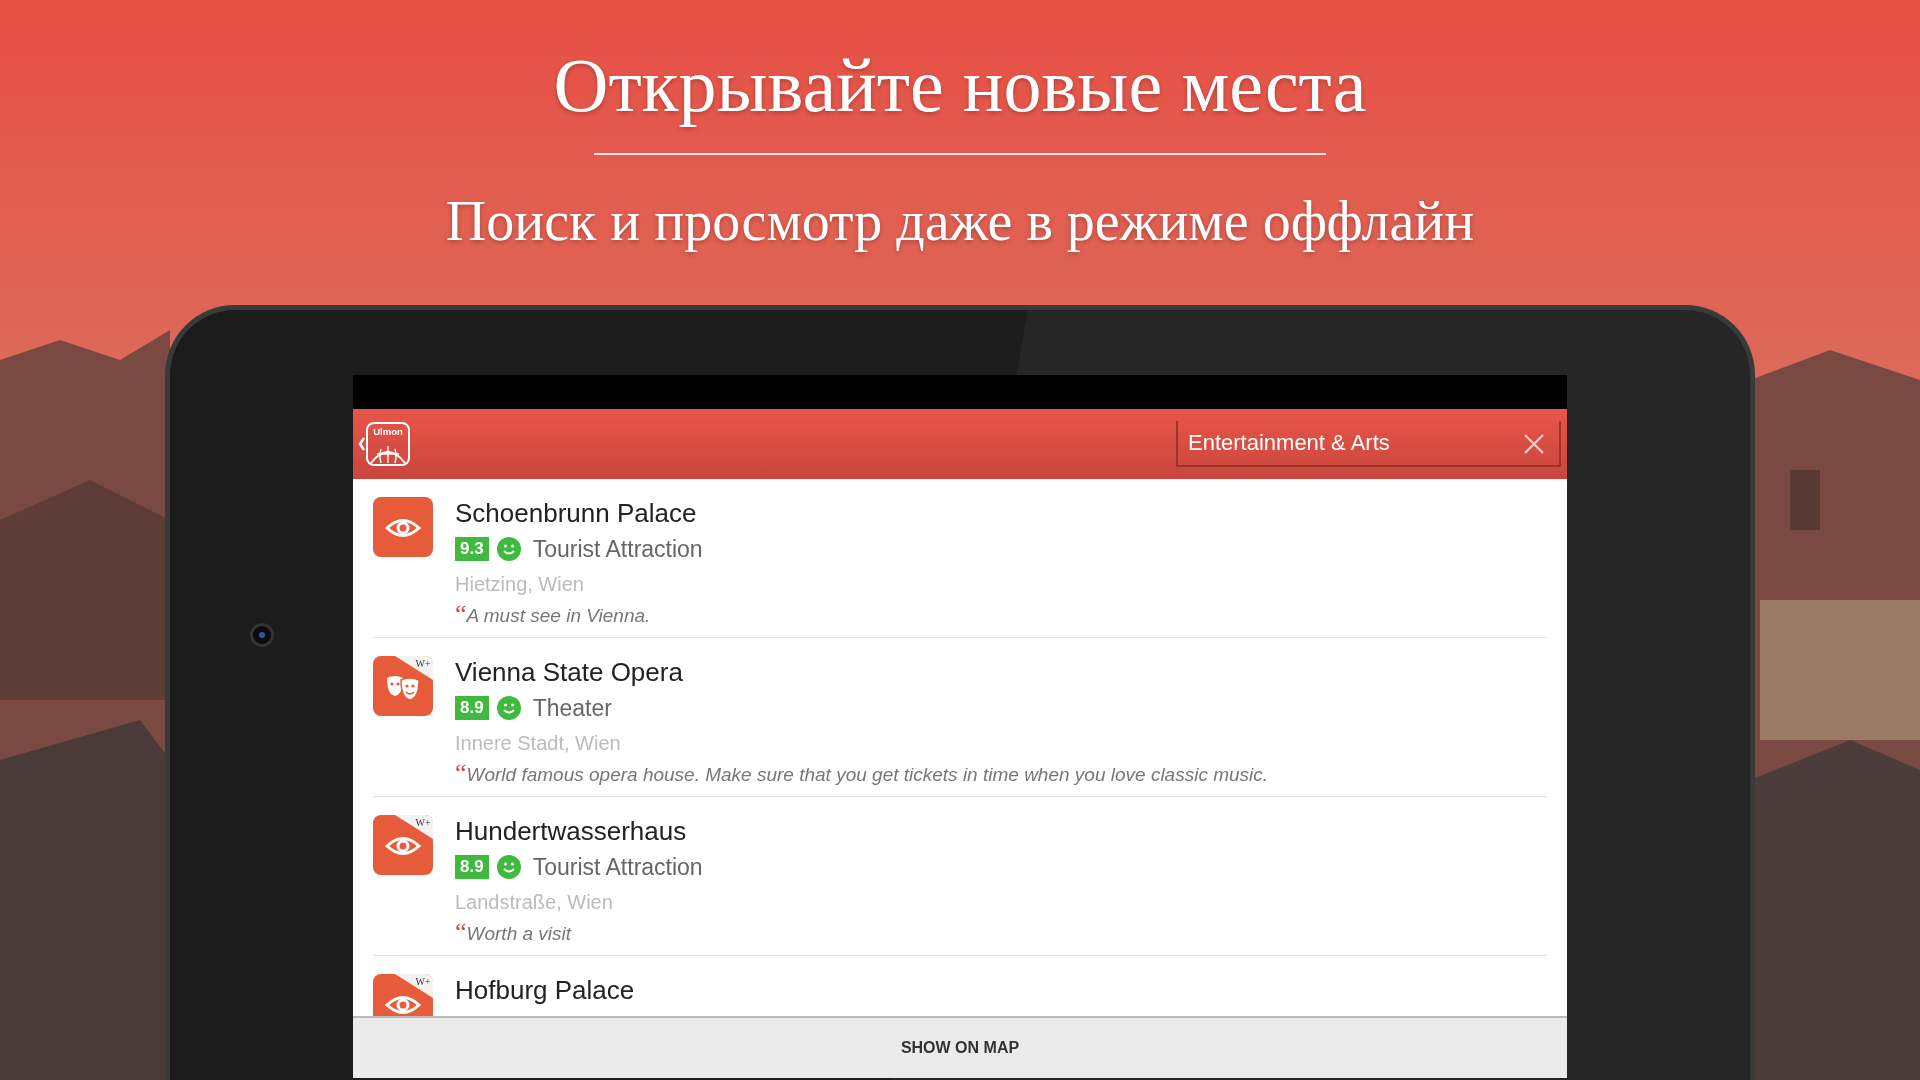  I want to click on theater-masks-icon: W+, so click(403, 686).